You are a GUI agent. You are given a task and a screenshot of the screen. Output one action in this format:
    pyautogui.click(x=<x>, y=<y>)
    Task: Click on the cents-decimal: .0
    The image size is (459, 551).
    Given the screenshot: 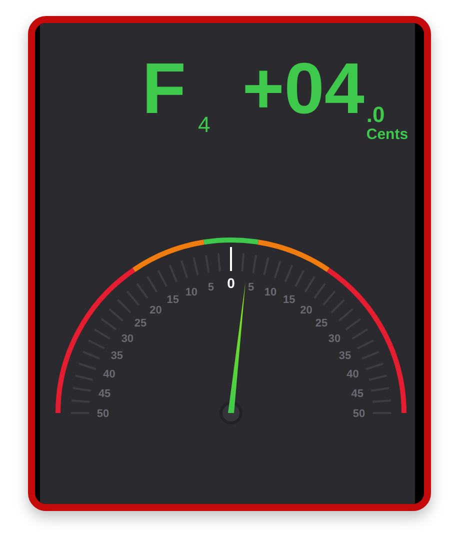 What is the action you would take?
    pyautogui.click(x=376, y=115)
    